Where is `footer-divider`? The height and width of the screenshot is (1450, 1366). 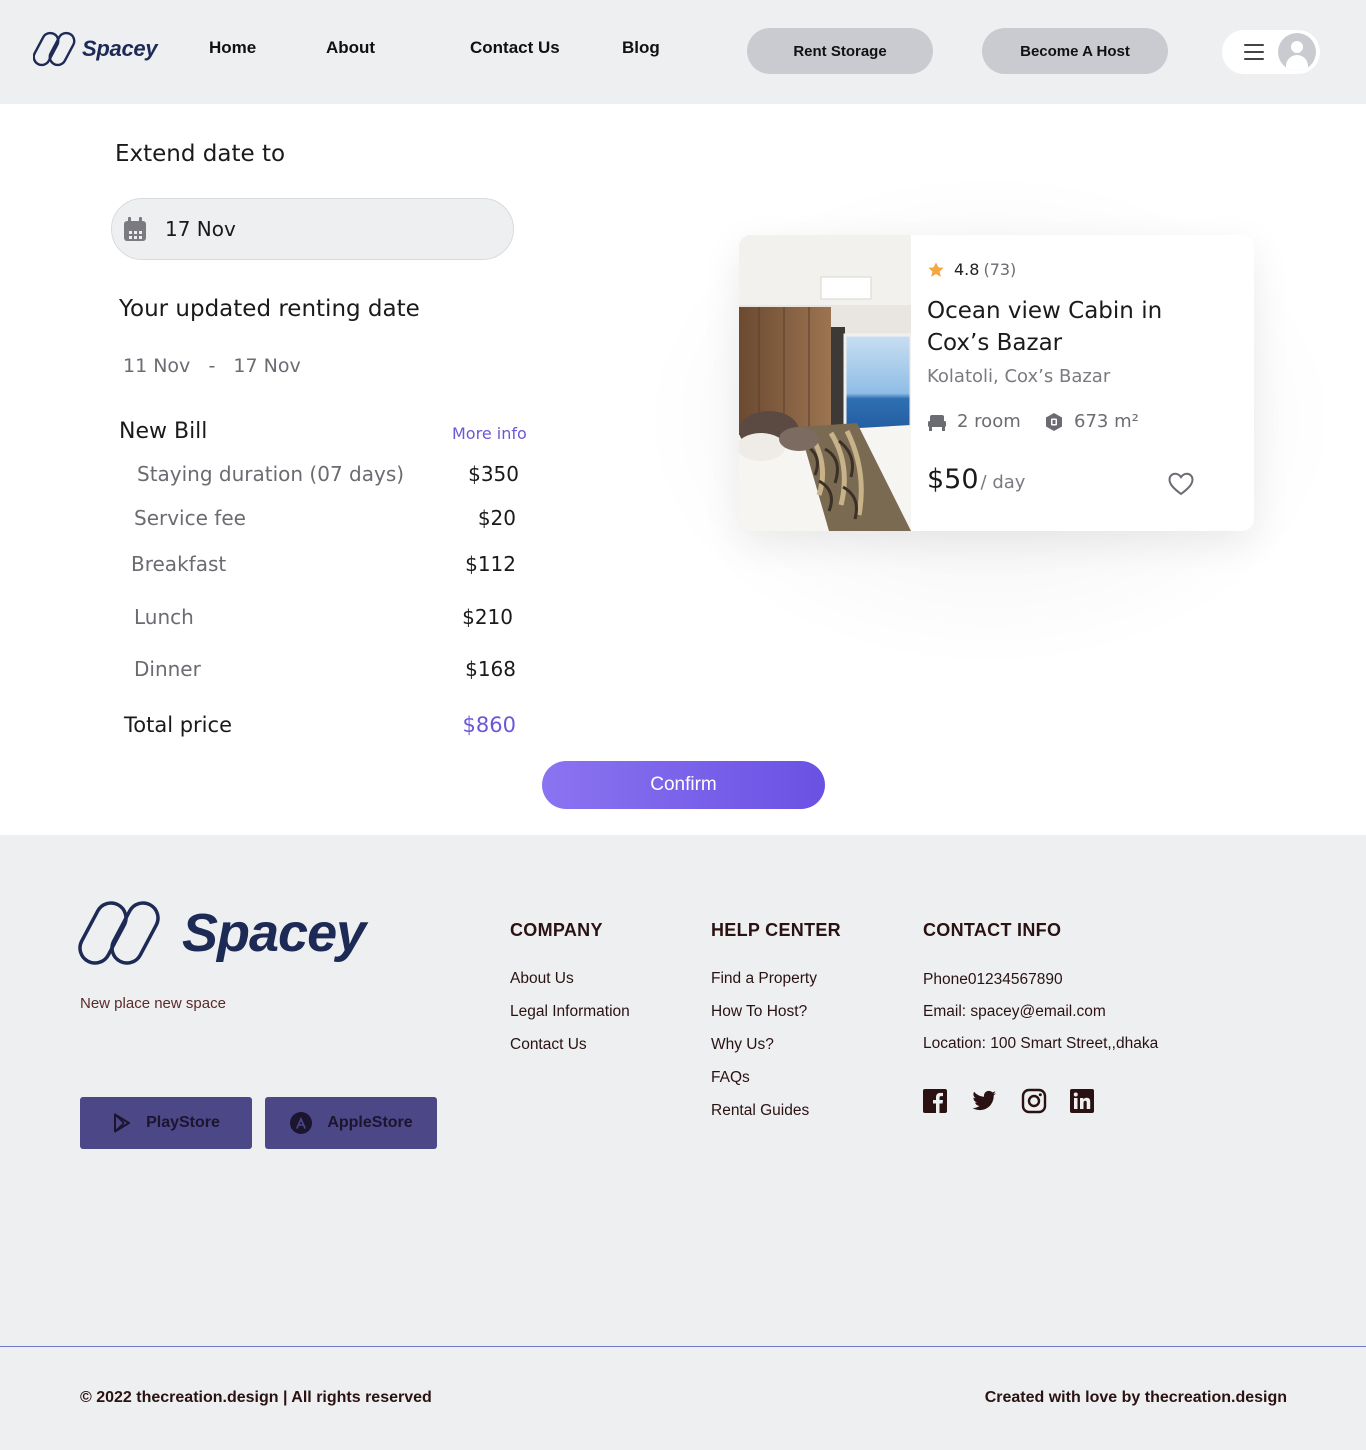
footer-divider is located at coordinates (683, 1346).